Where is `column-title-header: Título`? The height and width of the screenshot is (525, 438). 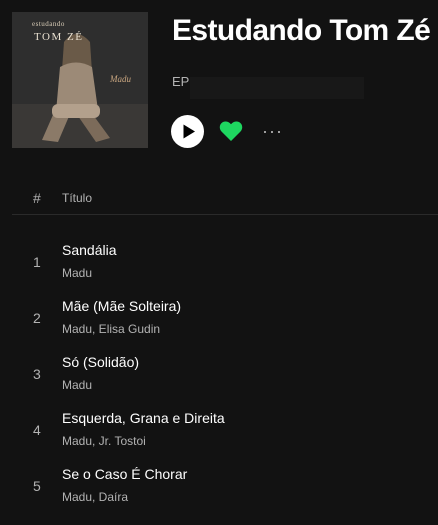
column-title-header: Título is located at coordinates (77, 198).